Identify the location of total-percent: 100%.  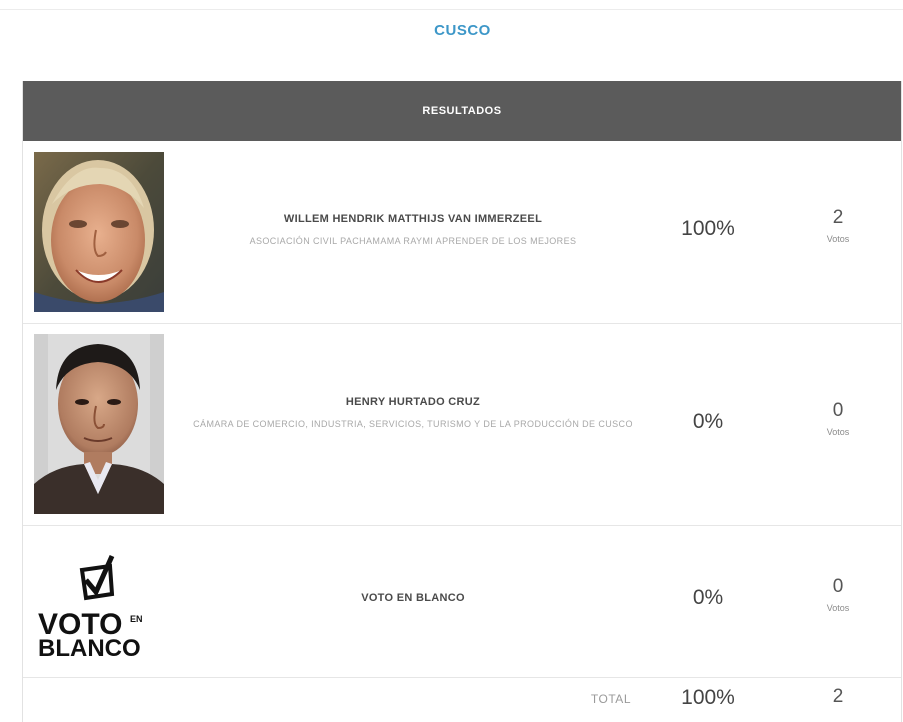
(708, 697).